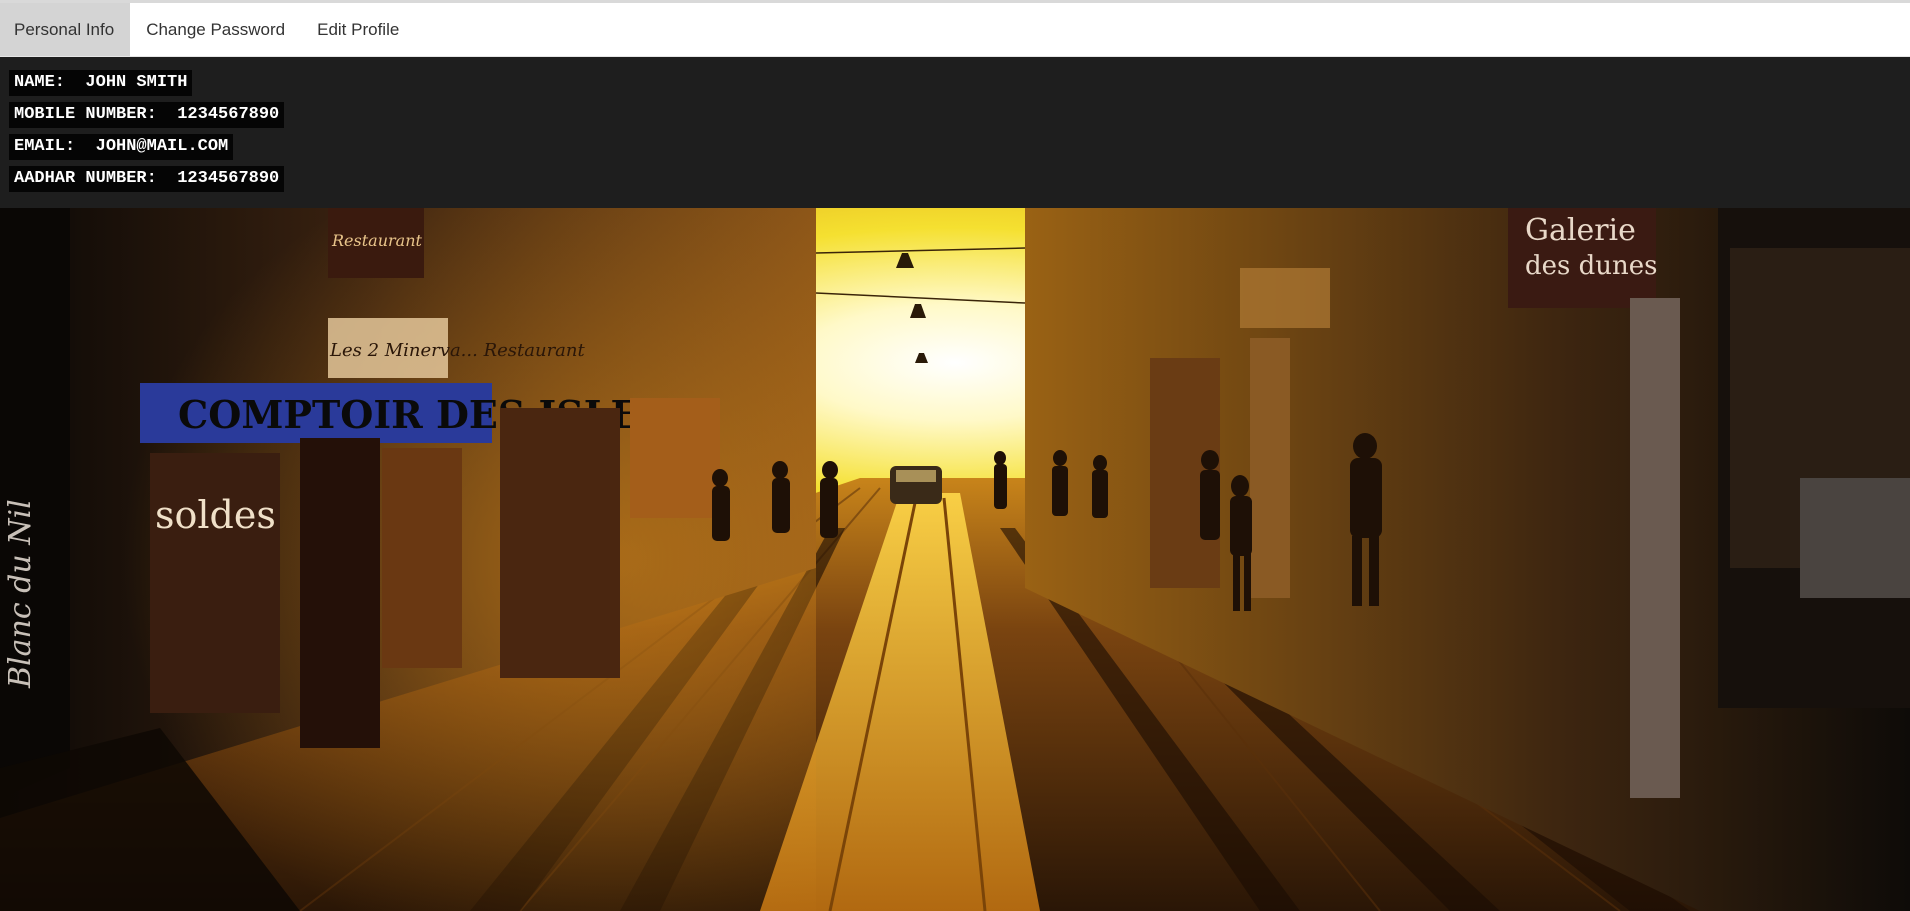  What do you see at coordinates (228, 178) in the screenshot?
I see `aadhar-value: 1234567890` at bounding box center [228, 178].